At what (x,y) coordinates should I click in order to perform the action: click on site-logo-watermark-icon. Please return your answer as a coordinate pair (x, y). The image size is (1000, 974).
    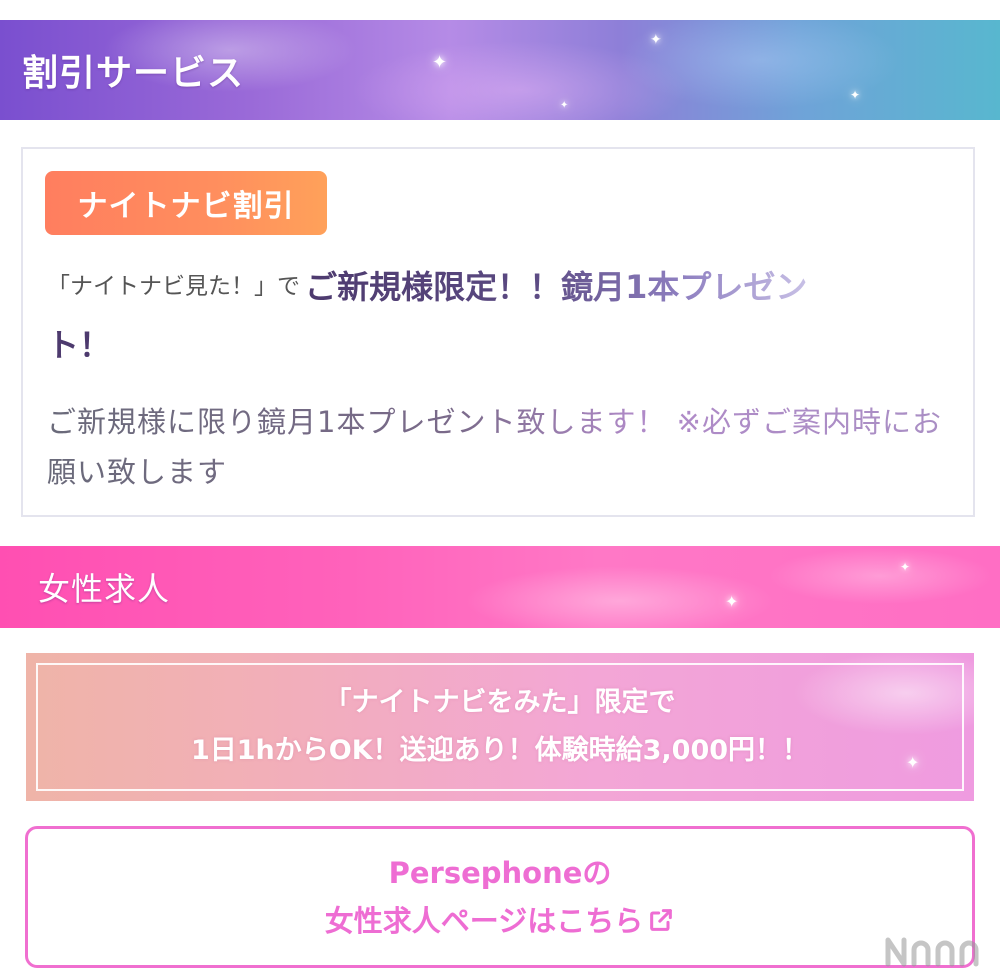
    Looking at the image, I should click on (932, 952).